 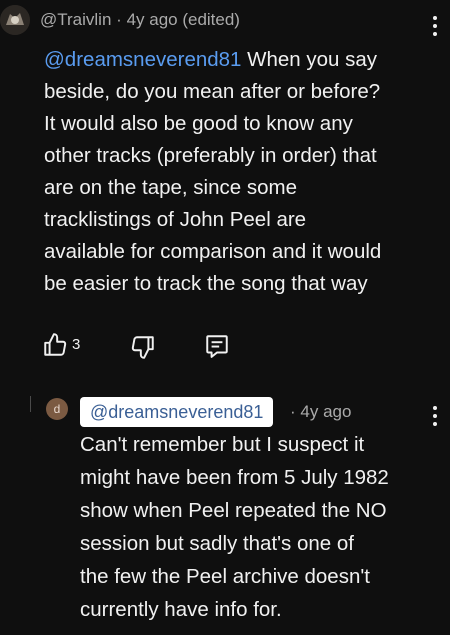 I want to click on comment-line: be easier to track the song that way, so click(x=206, y=283).